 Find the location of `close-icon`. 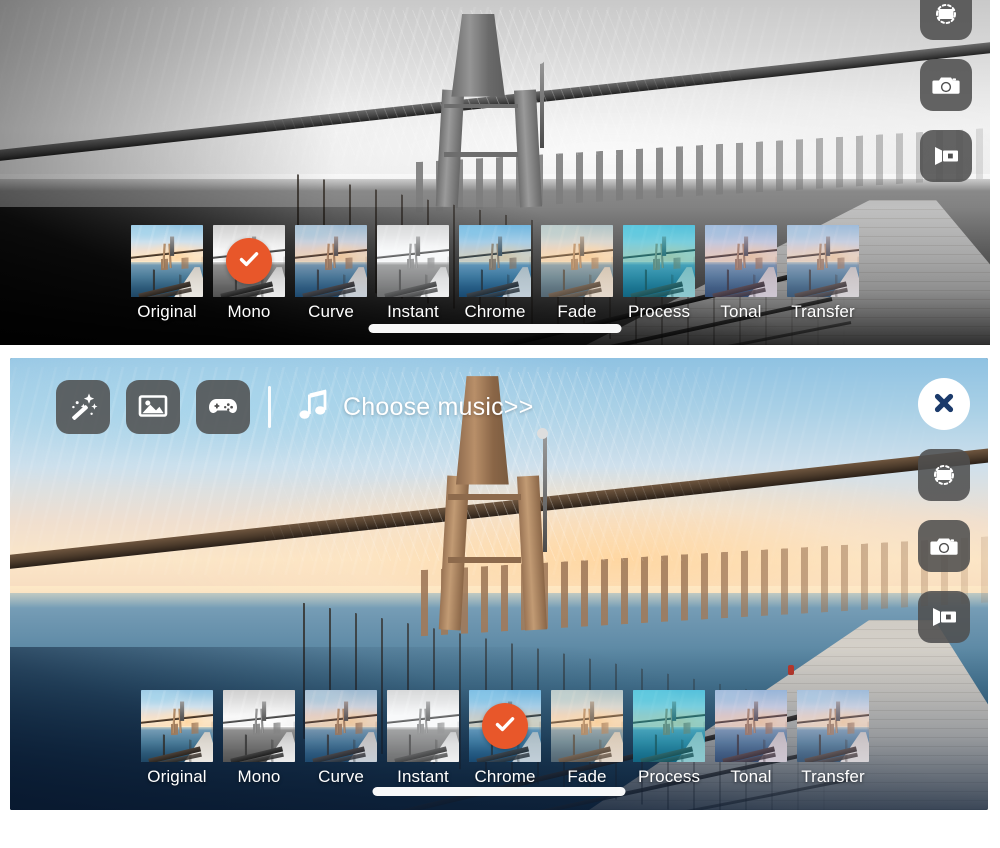

close-icon is located at coordinates (944, 404).